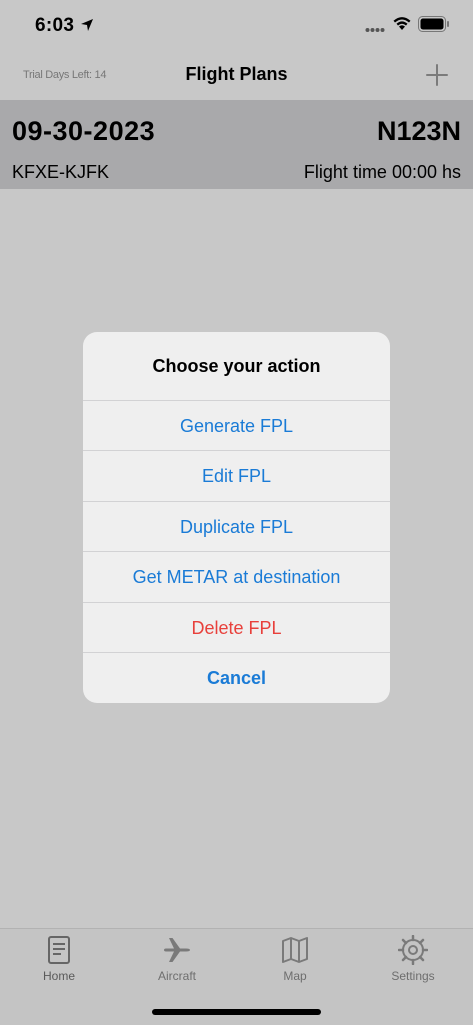 The width and height of the screenshot is (473, 1025). I want to click on wifi-icon, so click(402, 23).